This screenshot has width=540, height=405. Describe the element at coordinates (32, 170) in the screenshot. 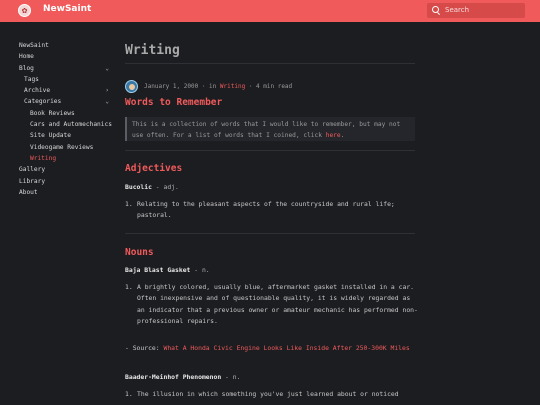

I see `sidebar-item-label: Gallery` at that location.